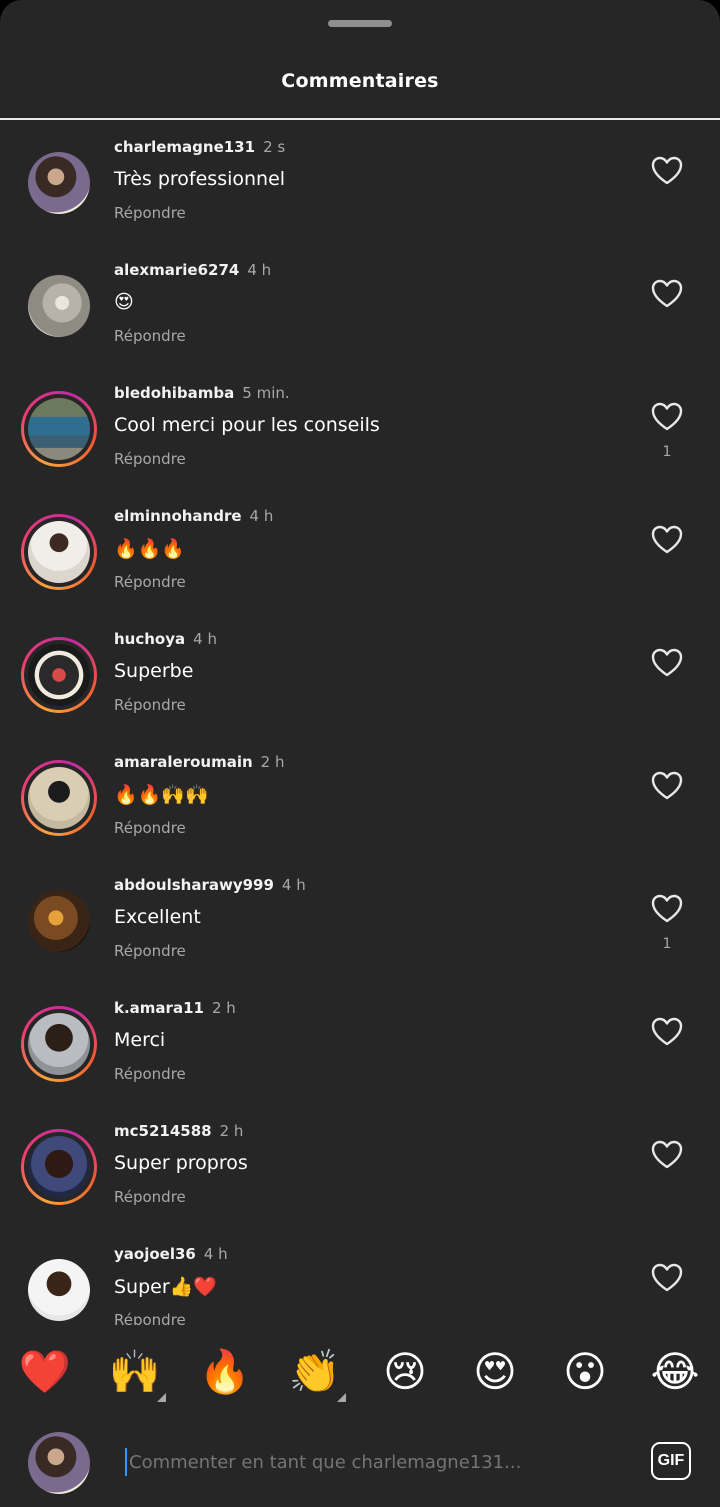 This screenshot has width=720, height=1507. I want to click on username: charlemagne131, so click(184, 147).